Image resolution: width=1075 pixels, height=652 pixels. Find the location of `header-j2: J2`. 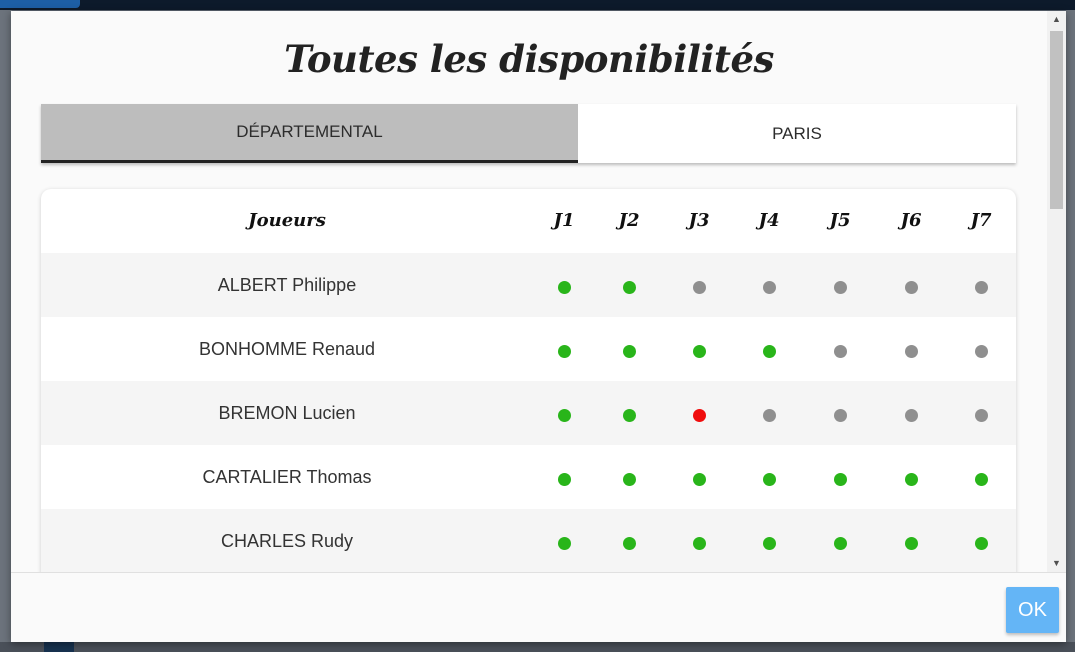

header-j2: J2 is located at coordinates (629, 220).